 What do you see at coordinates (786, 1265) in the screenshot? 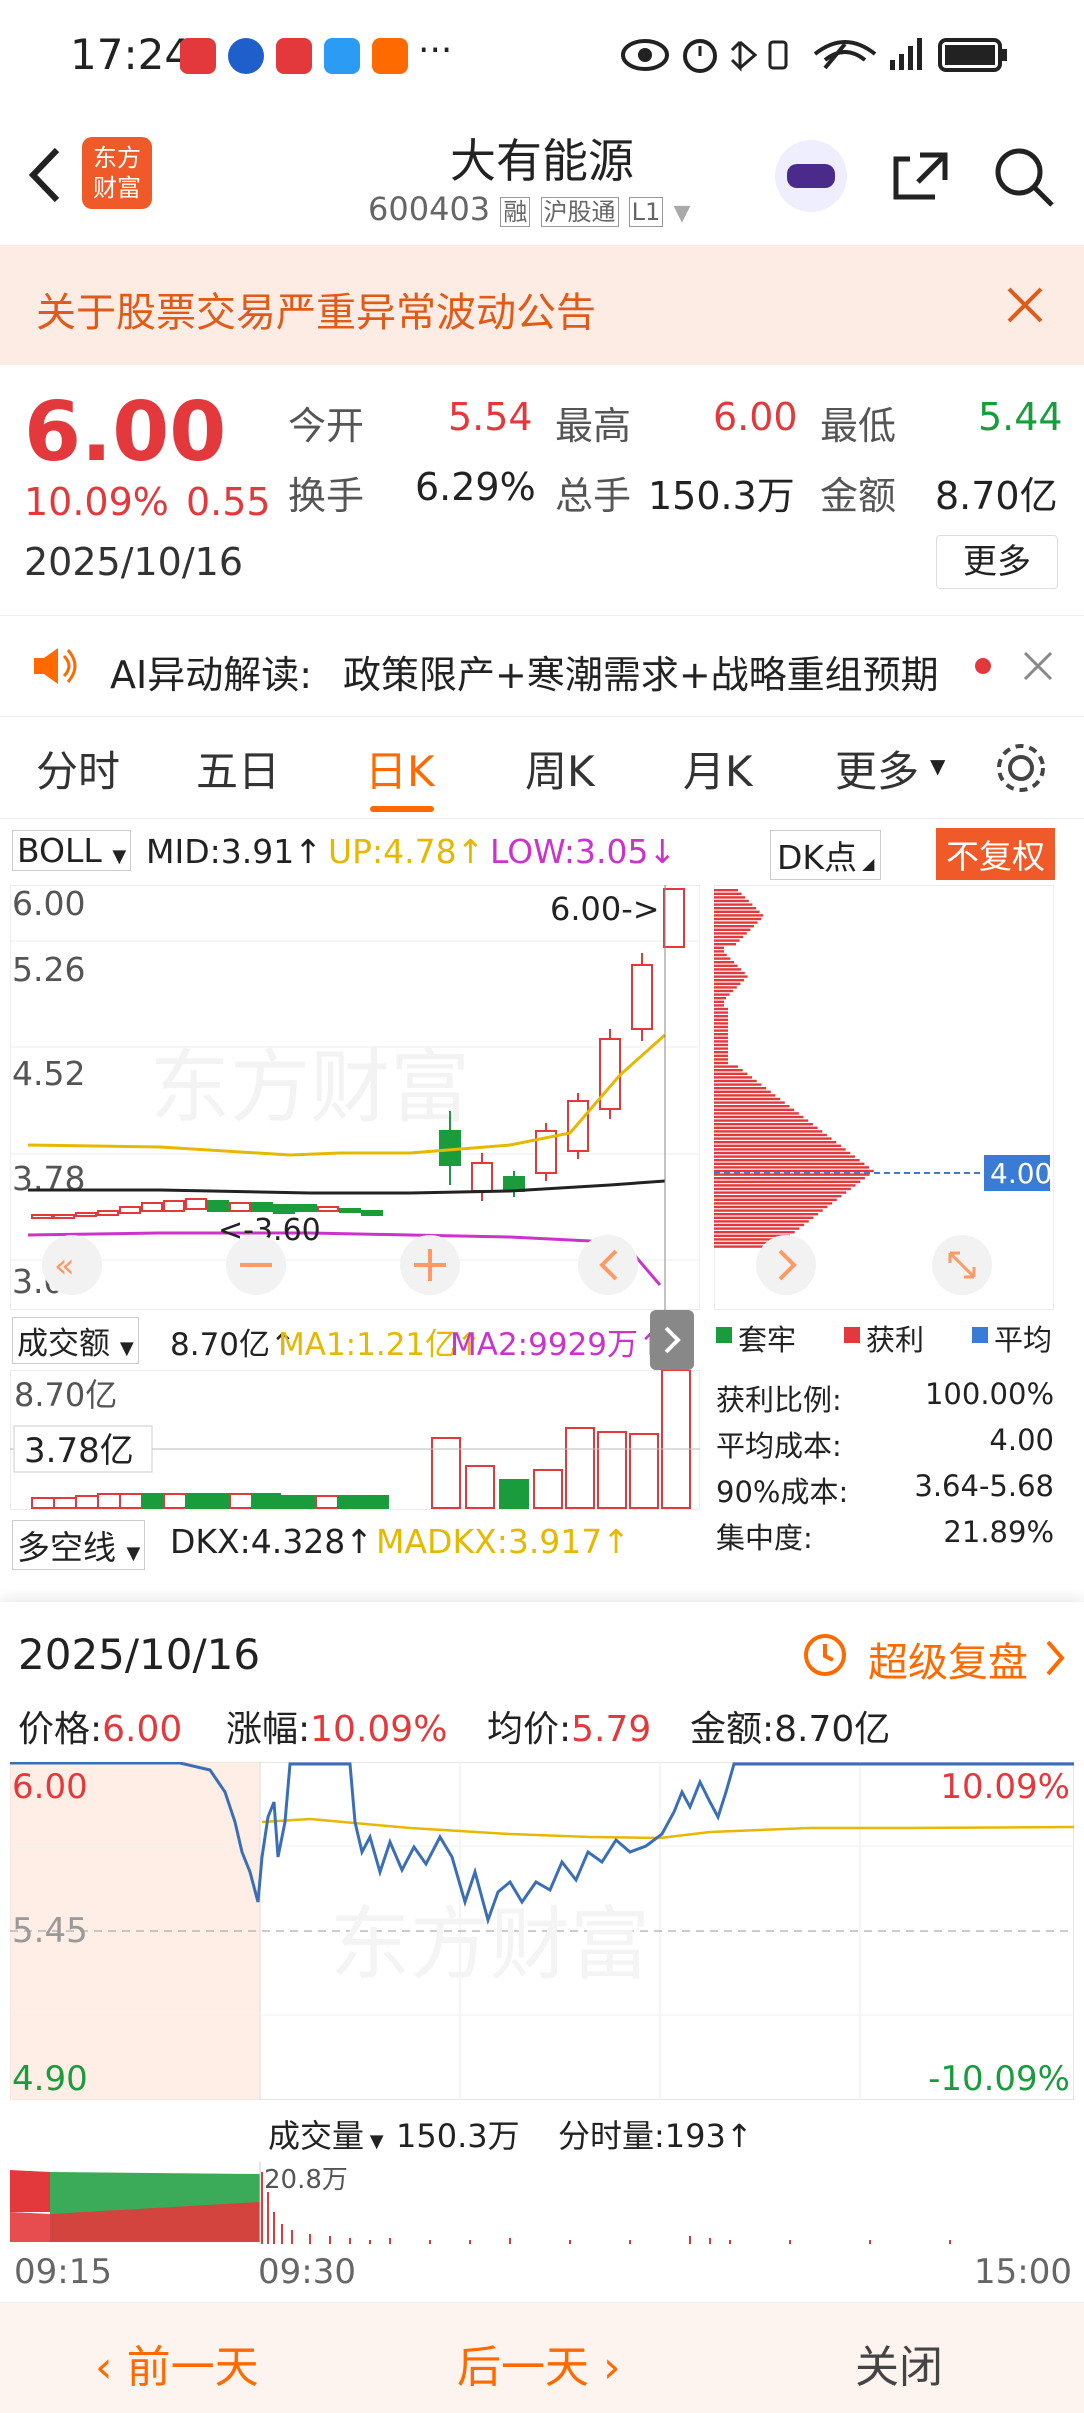
I see `chip-next-button` at bounding box center [786, 1265].